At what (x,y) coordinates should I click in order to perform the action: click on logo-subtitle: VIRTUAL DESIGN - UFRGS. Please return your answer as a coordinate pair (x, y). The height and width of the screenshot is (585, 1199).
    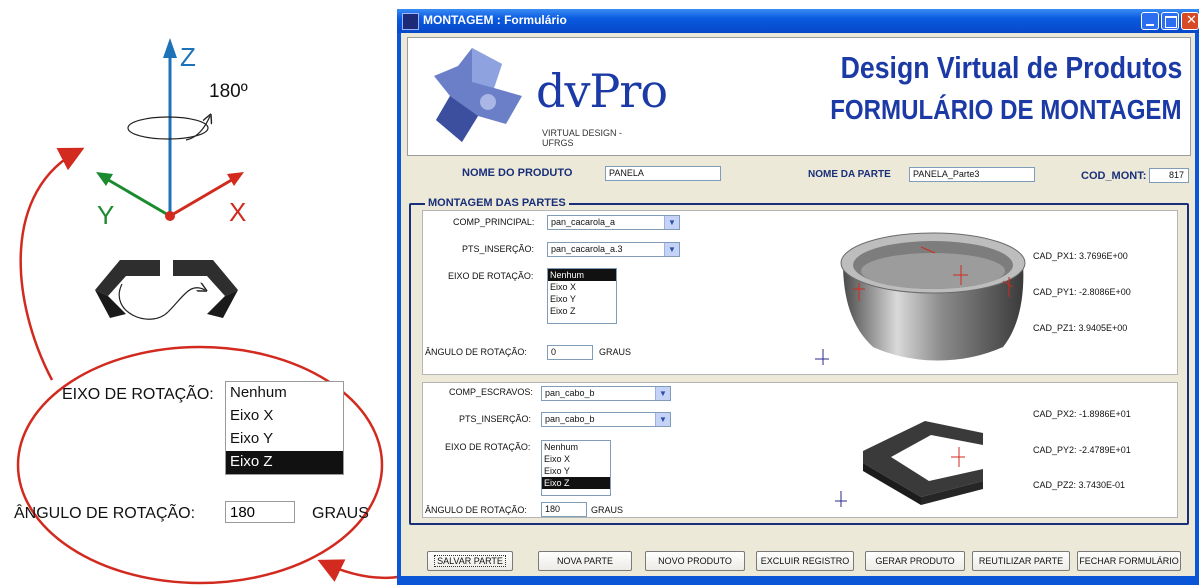
    Looking at the image, I should click on (582, 138).